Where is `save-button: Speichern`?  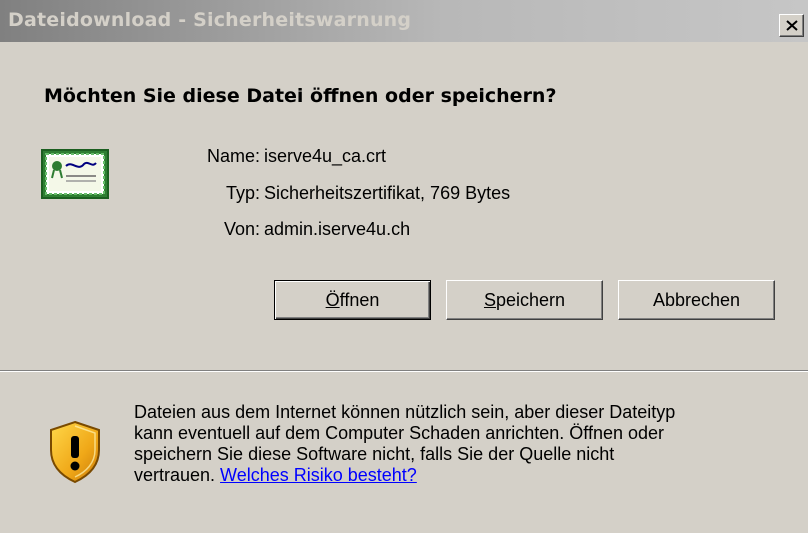 save-button: Speichern is located at coordinates (524, 300).